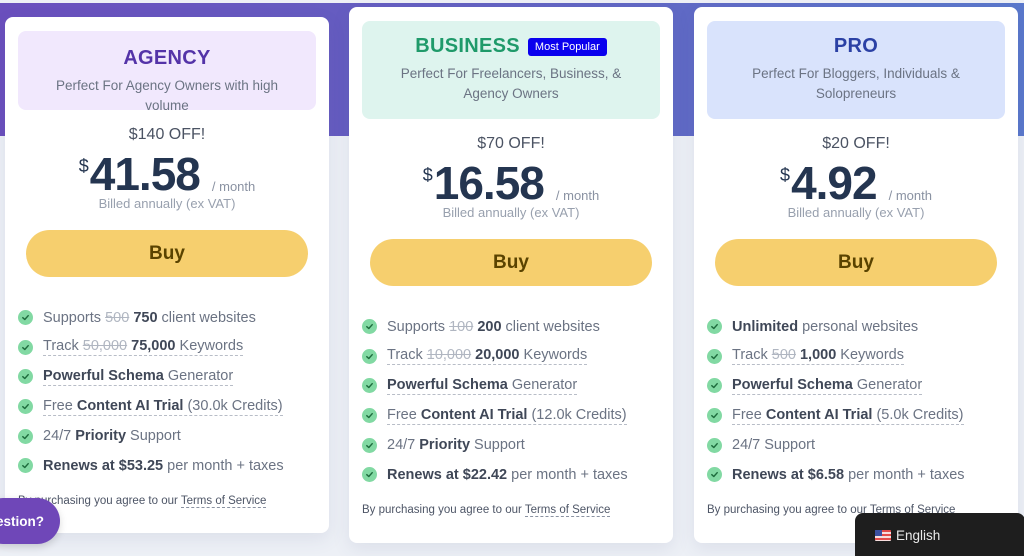  What do you see at coordinates (517, 475) in the screenshot?
I see `feature-item: Renews at $22.42 per month + taxes` at bounding box center [517, 475].